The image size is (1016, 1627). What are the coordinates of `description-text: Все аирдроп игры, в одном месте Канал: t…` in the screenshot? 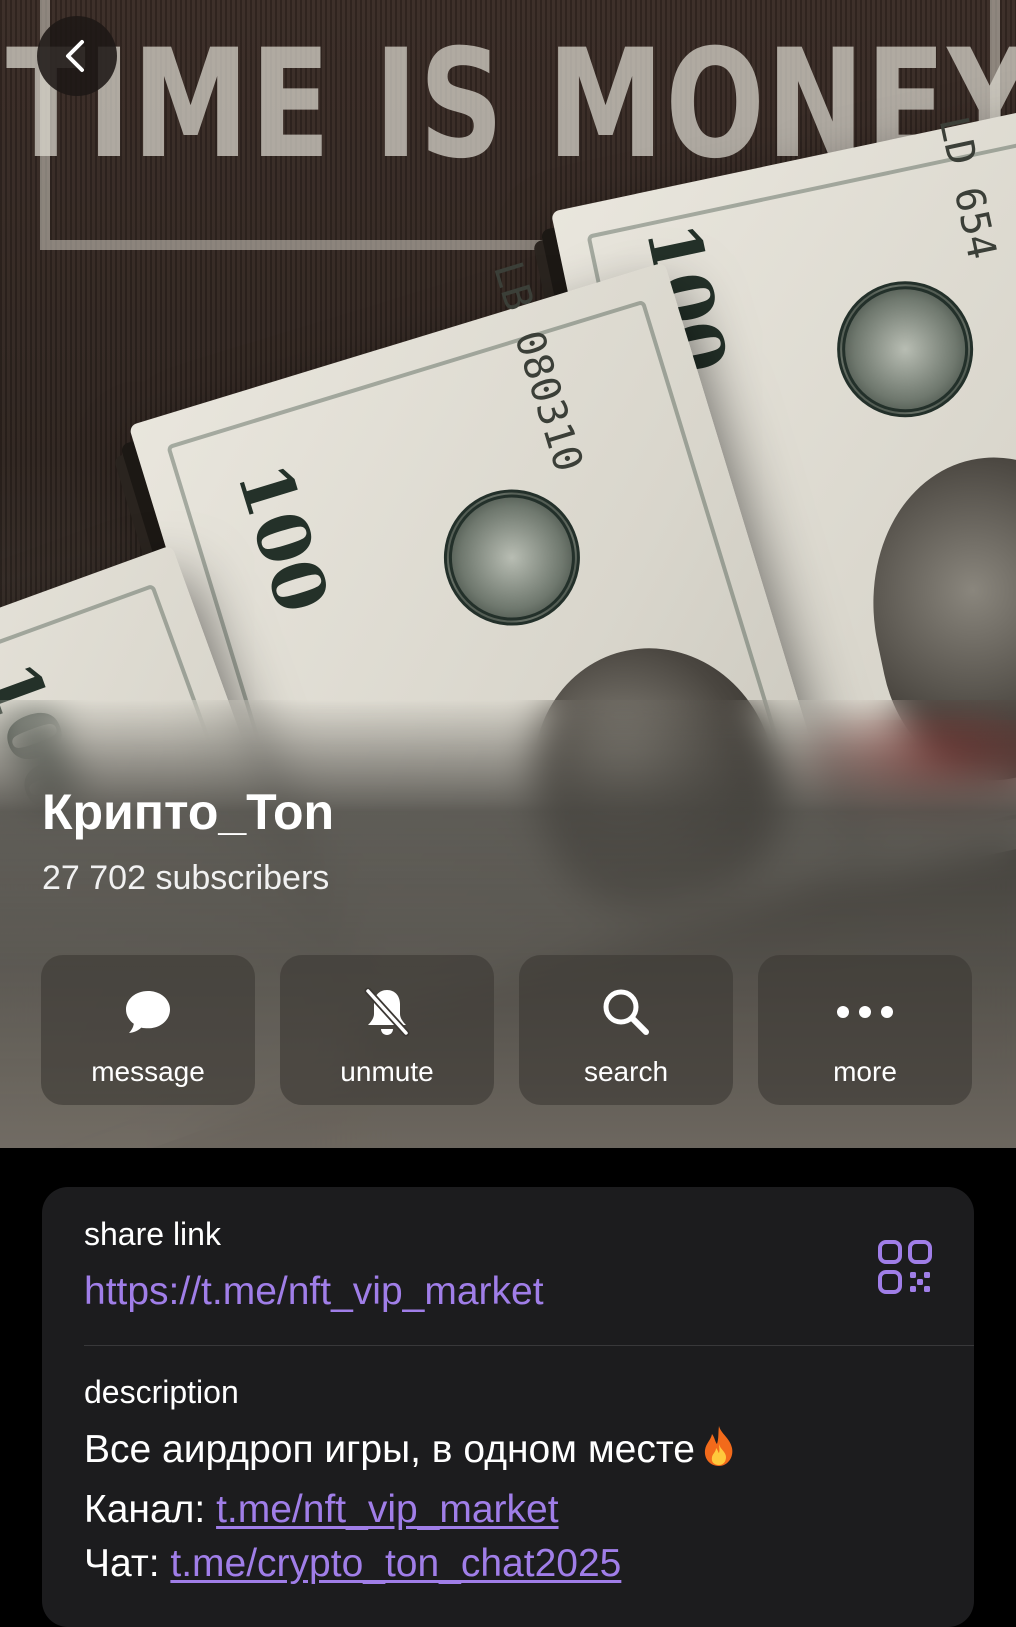 It's located at (411, 1507).